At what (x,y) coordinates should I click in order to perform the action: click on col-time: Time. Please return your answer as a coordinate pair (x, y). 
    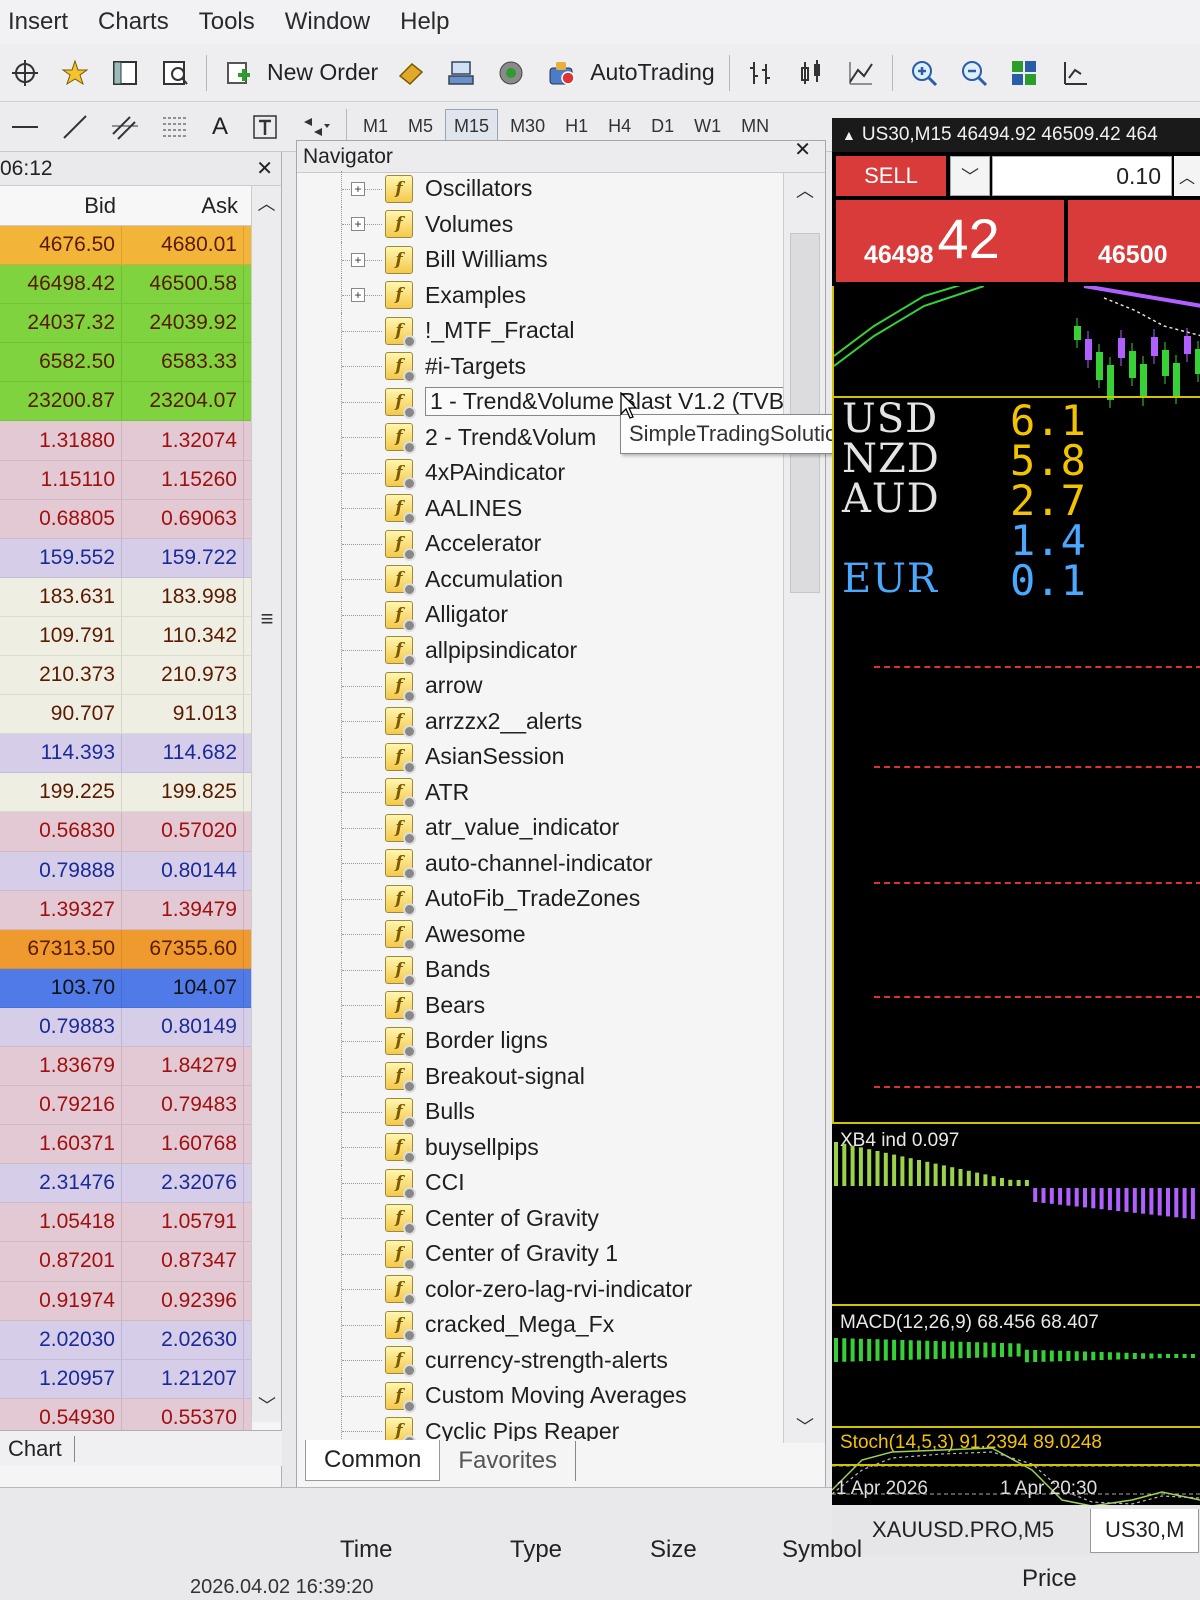
    Looking at the image, I should click on (366, 1550).